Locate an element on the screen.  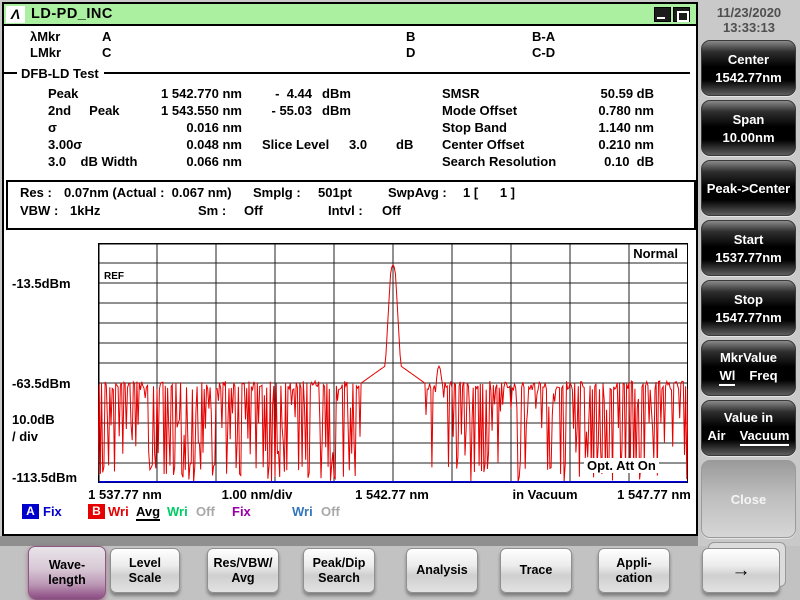
ref-level-label: -13.5dBm is located at coordinates (41, 283).